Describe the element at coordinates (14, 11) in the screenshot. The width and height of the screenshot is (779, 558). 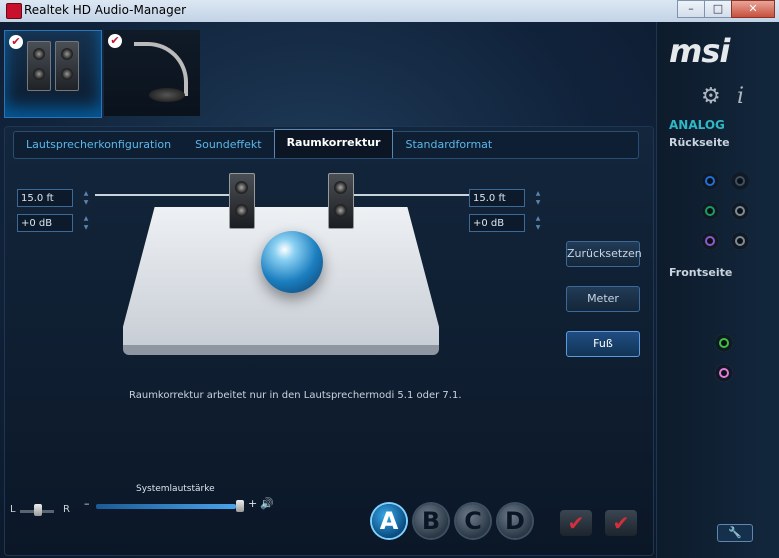
I see `app-icon` at that location.